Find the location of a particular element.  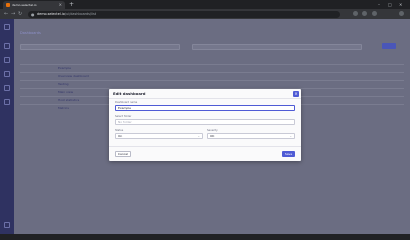

maximize-icon: □ is located at coordinates (390, 4).